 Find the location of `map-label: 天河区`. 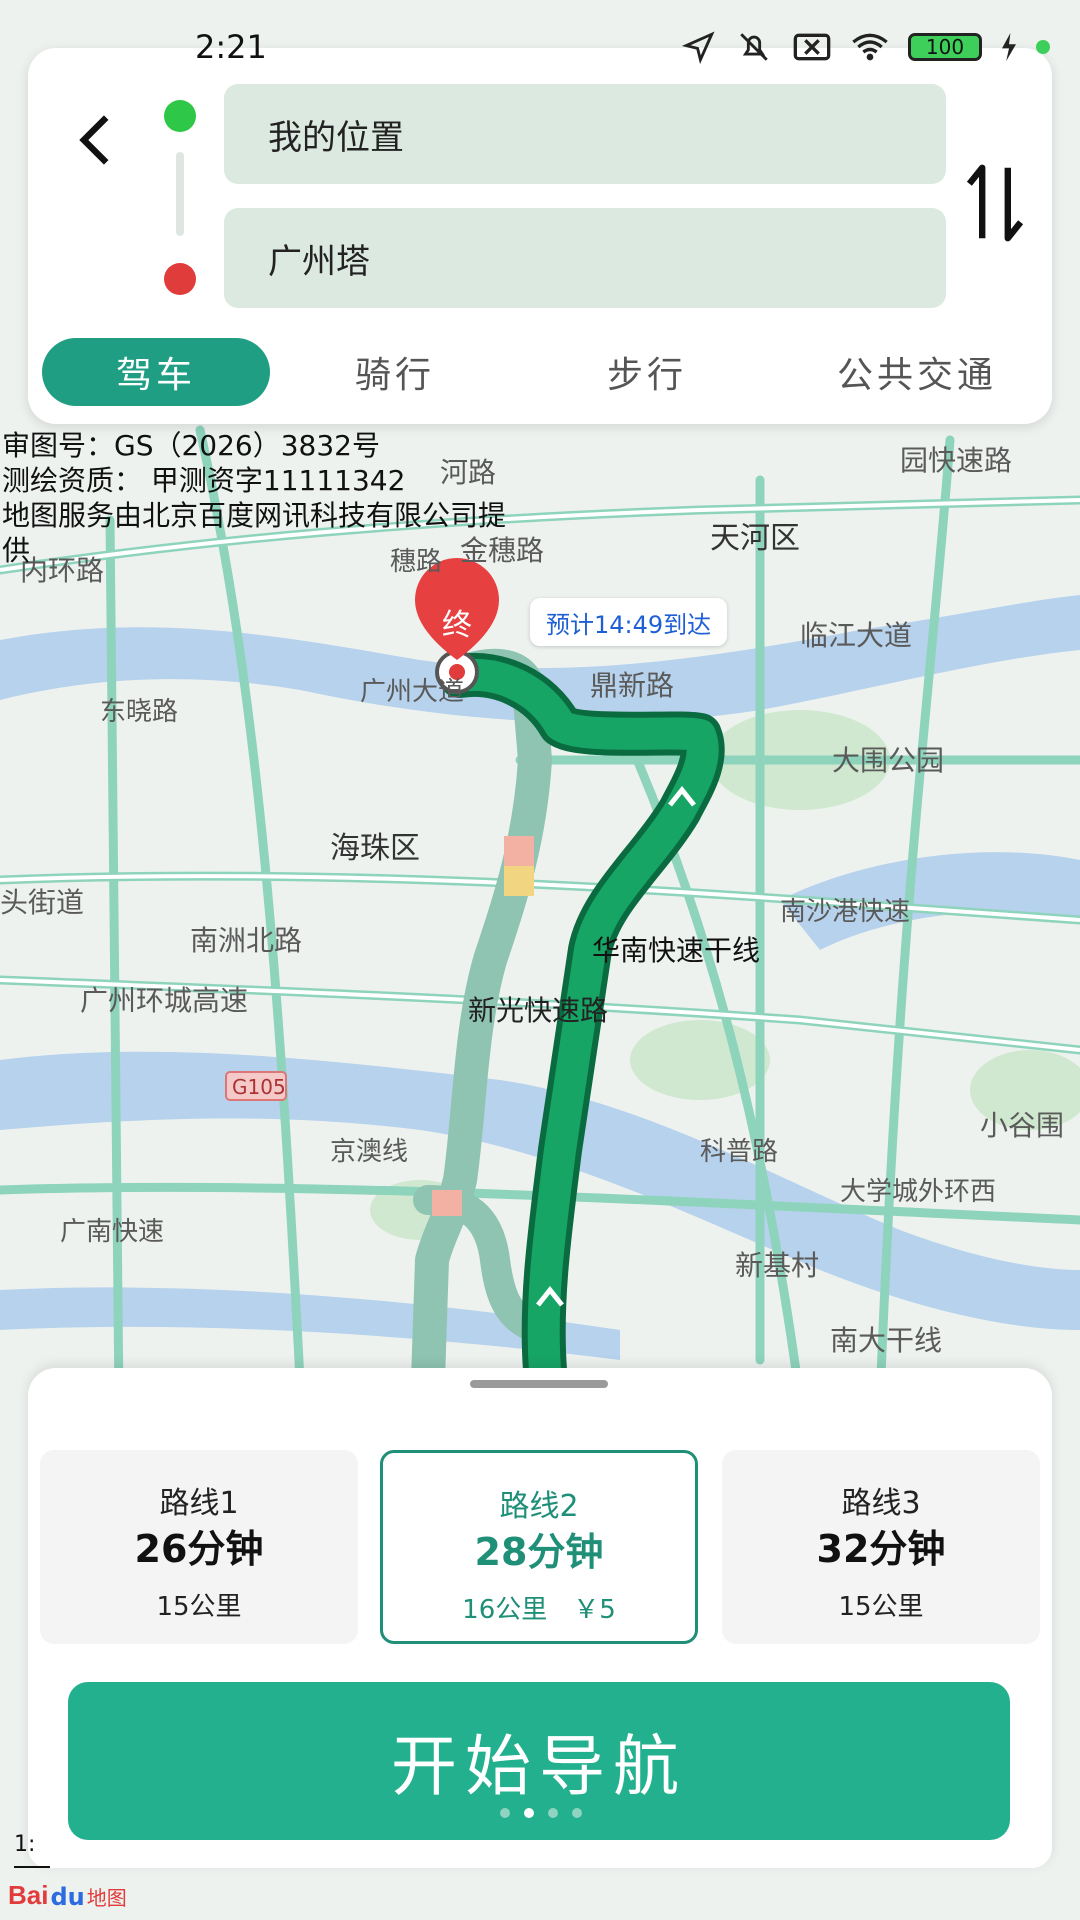

map-label: 天河区 is located at coordinates (755, 538).